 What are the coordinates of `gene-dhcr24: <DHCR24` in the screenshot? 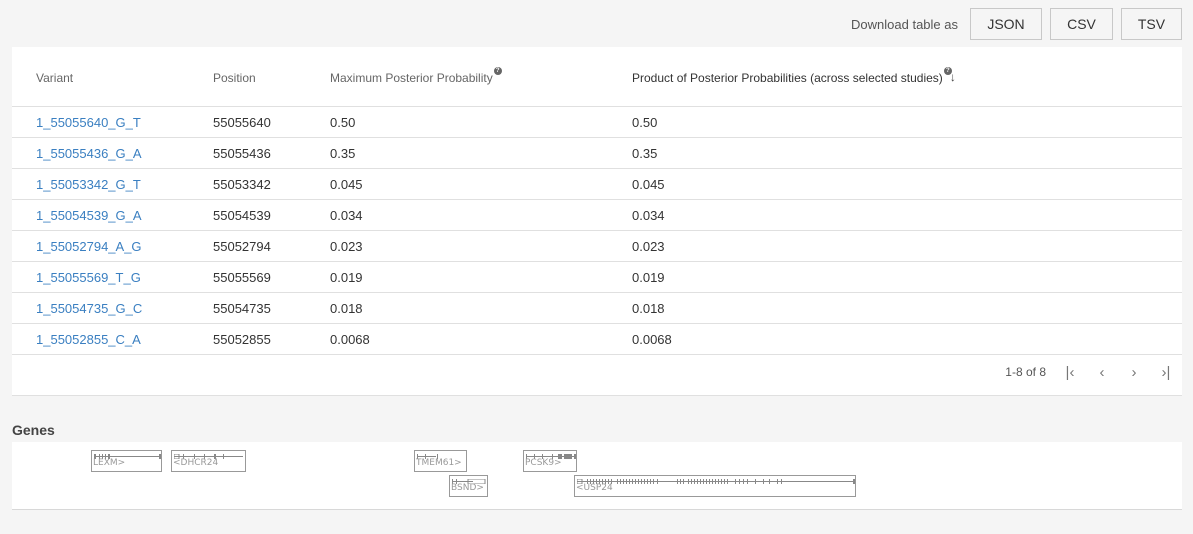 It's located at (208, 461).